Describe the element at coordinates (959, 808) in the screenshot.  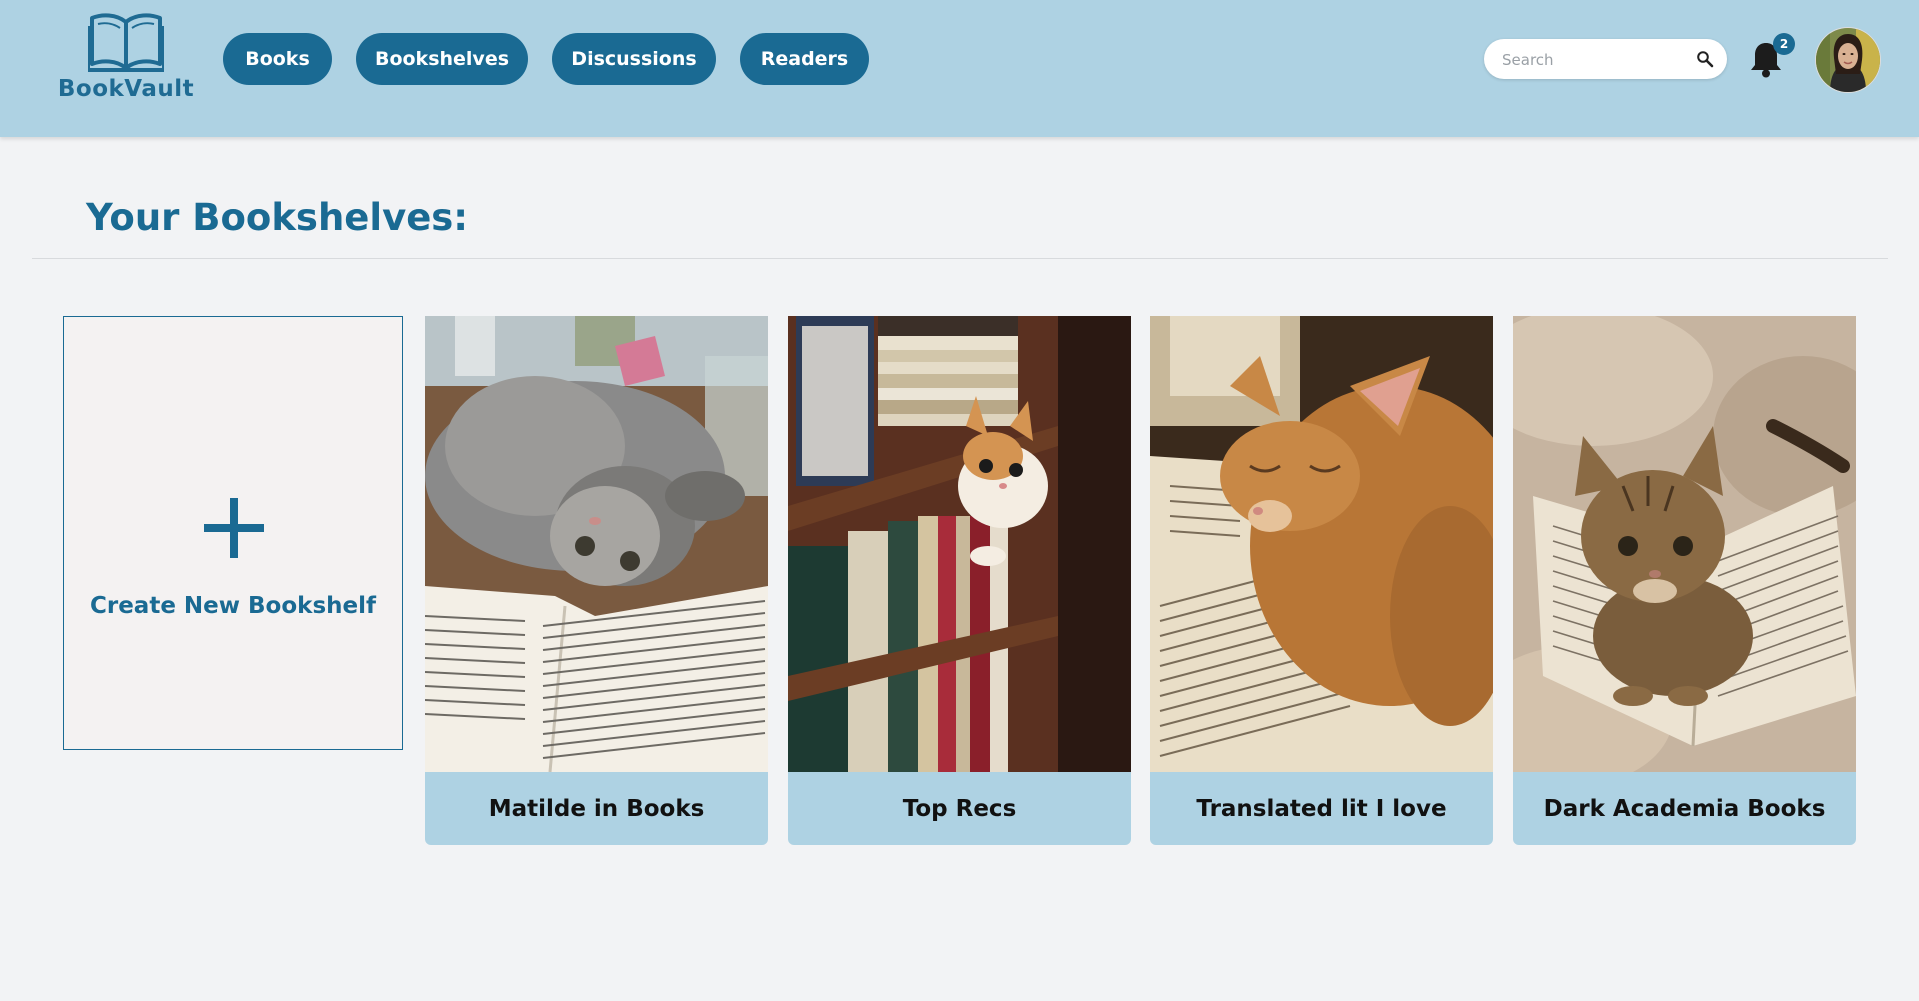
I see `bookshelf-name: Top Recs` at that location.